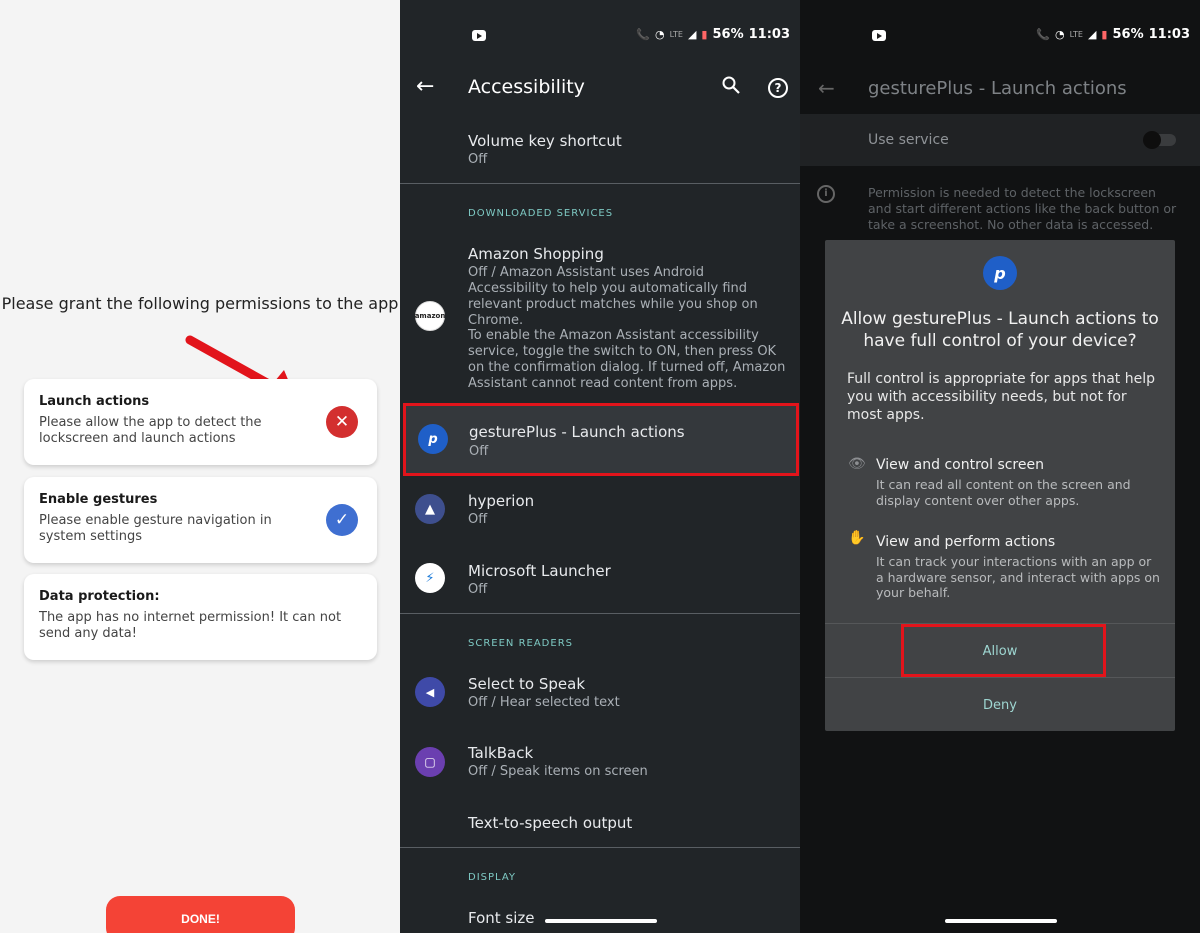 The image size is (1200, 933). I want to click on item-title: Select to Speak, so click(527, 684).